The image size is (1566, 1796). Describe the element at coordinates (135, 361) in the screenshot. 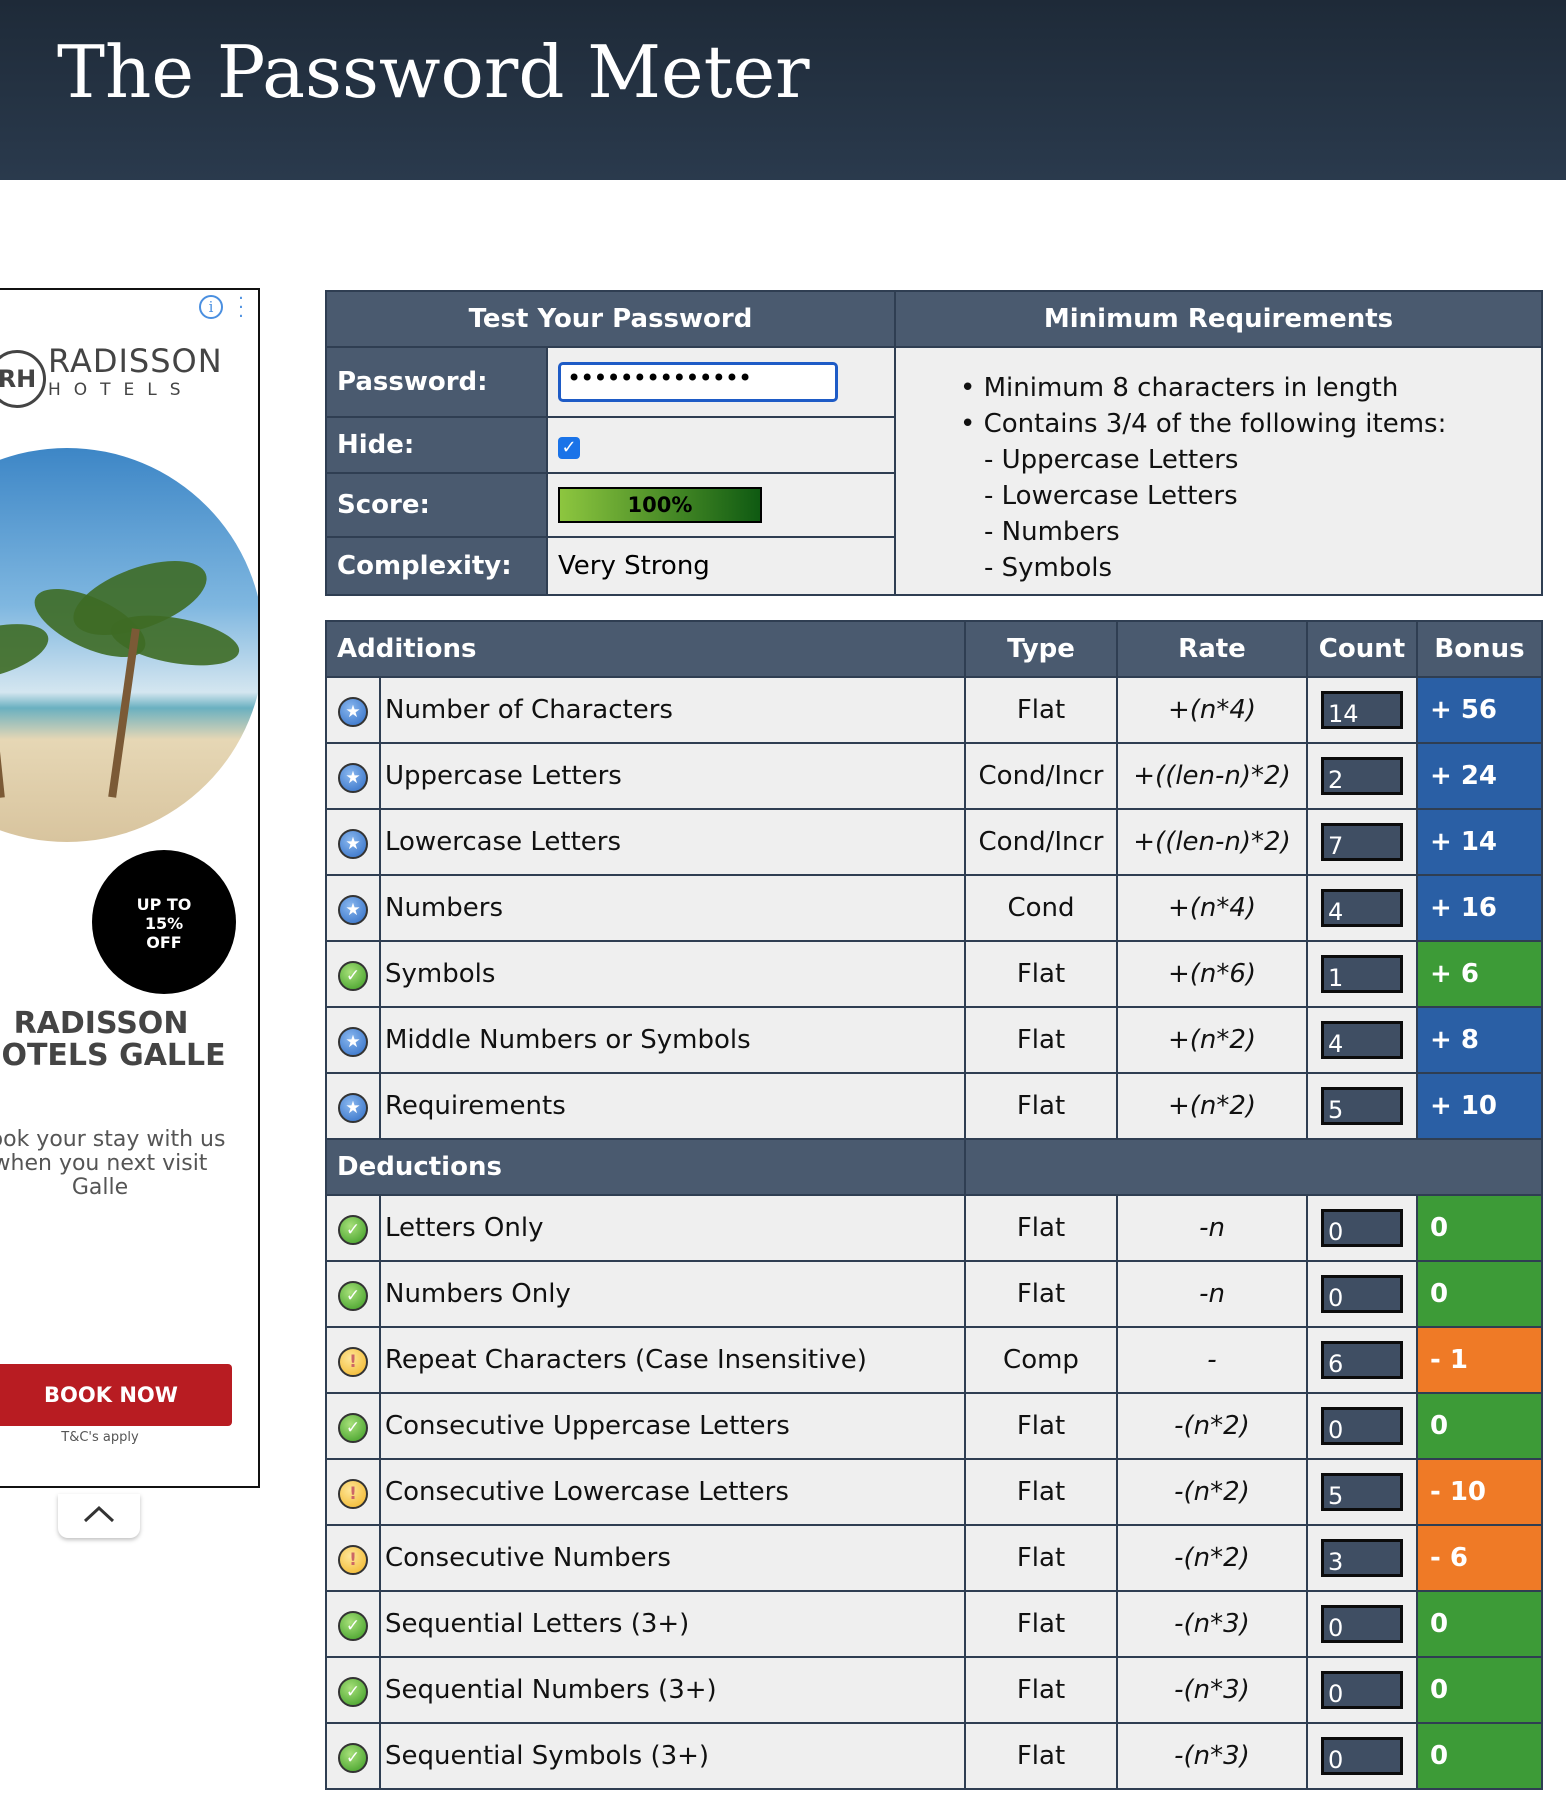

I see `brand-name: RADISSON` at that location.